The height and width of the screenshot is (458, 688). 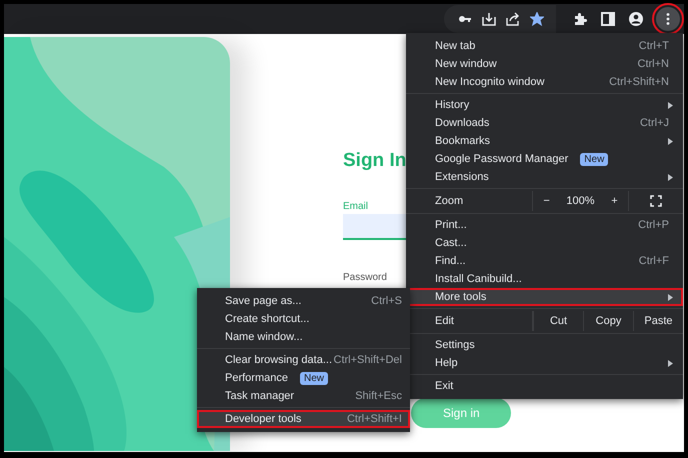 I want to click on download-icon, so click(x=489, y=19).